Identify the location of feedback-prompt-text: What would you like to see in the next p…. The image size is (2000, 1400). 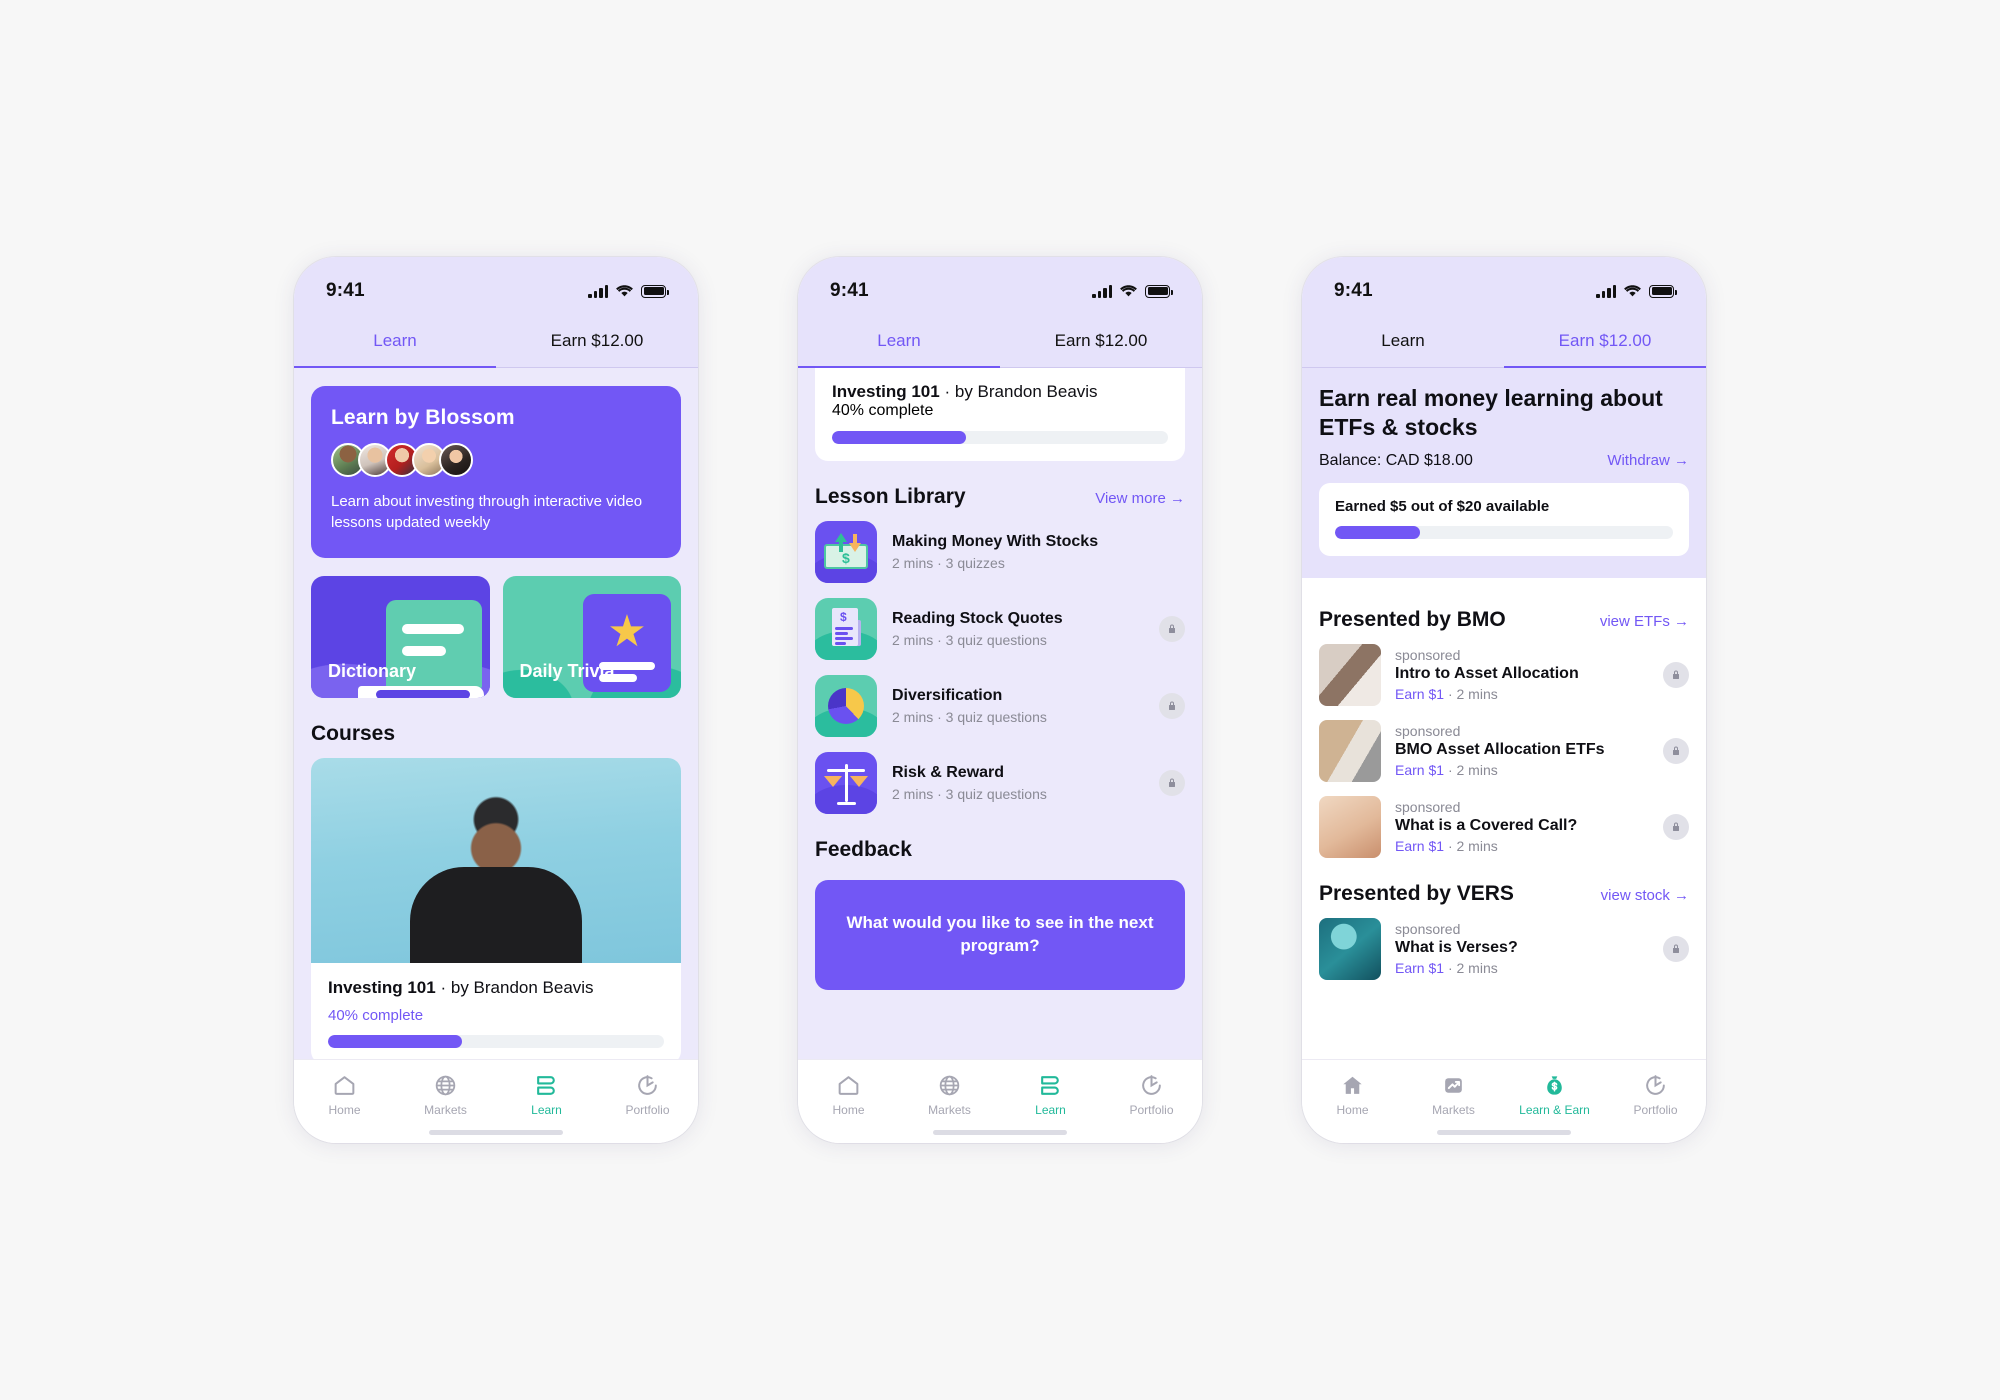
(1000, 934).